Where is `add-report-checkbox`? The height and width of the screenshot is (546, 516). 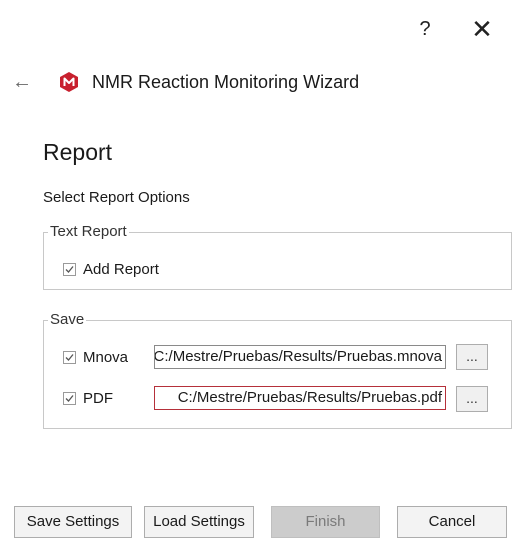 add-report-checkbox is located at coordinates (69, 269).